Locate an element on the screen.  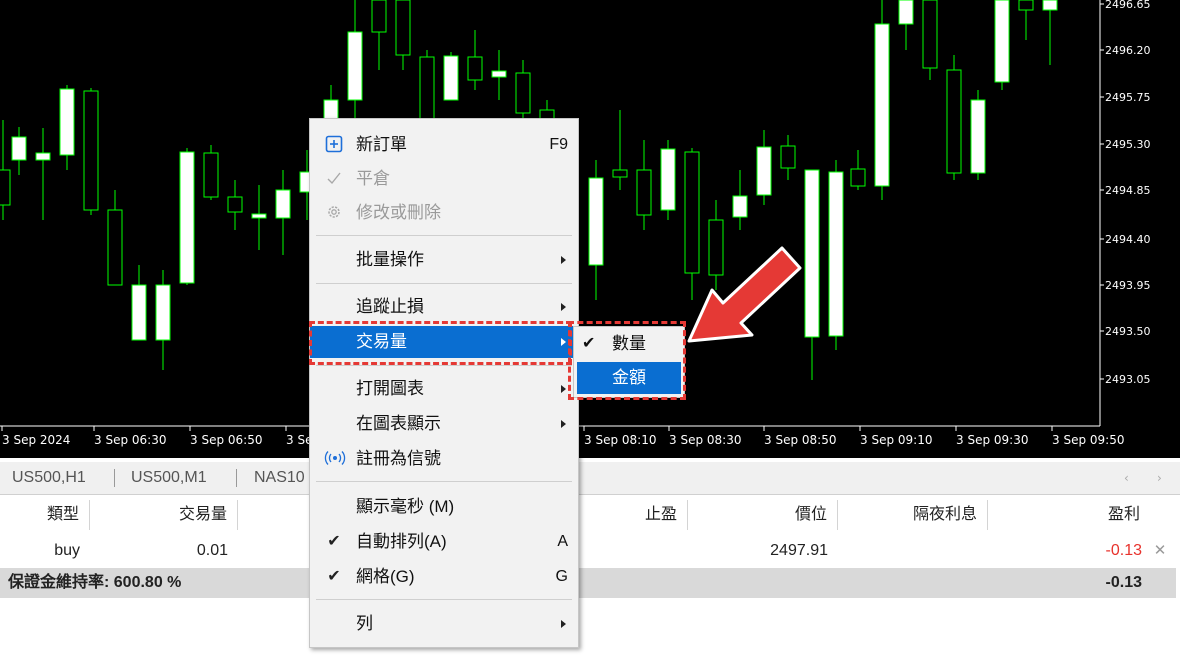
table-header-row: 類型 交易量 止盈 價位 隔夜利息 盈利 is located at coordinates (588, 515).